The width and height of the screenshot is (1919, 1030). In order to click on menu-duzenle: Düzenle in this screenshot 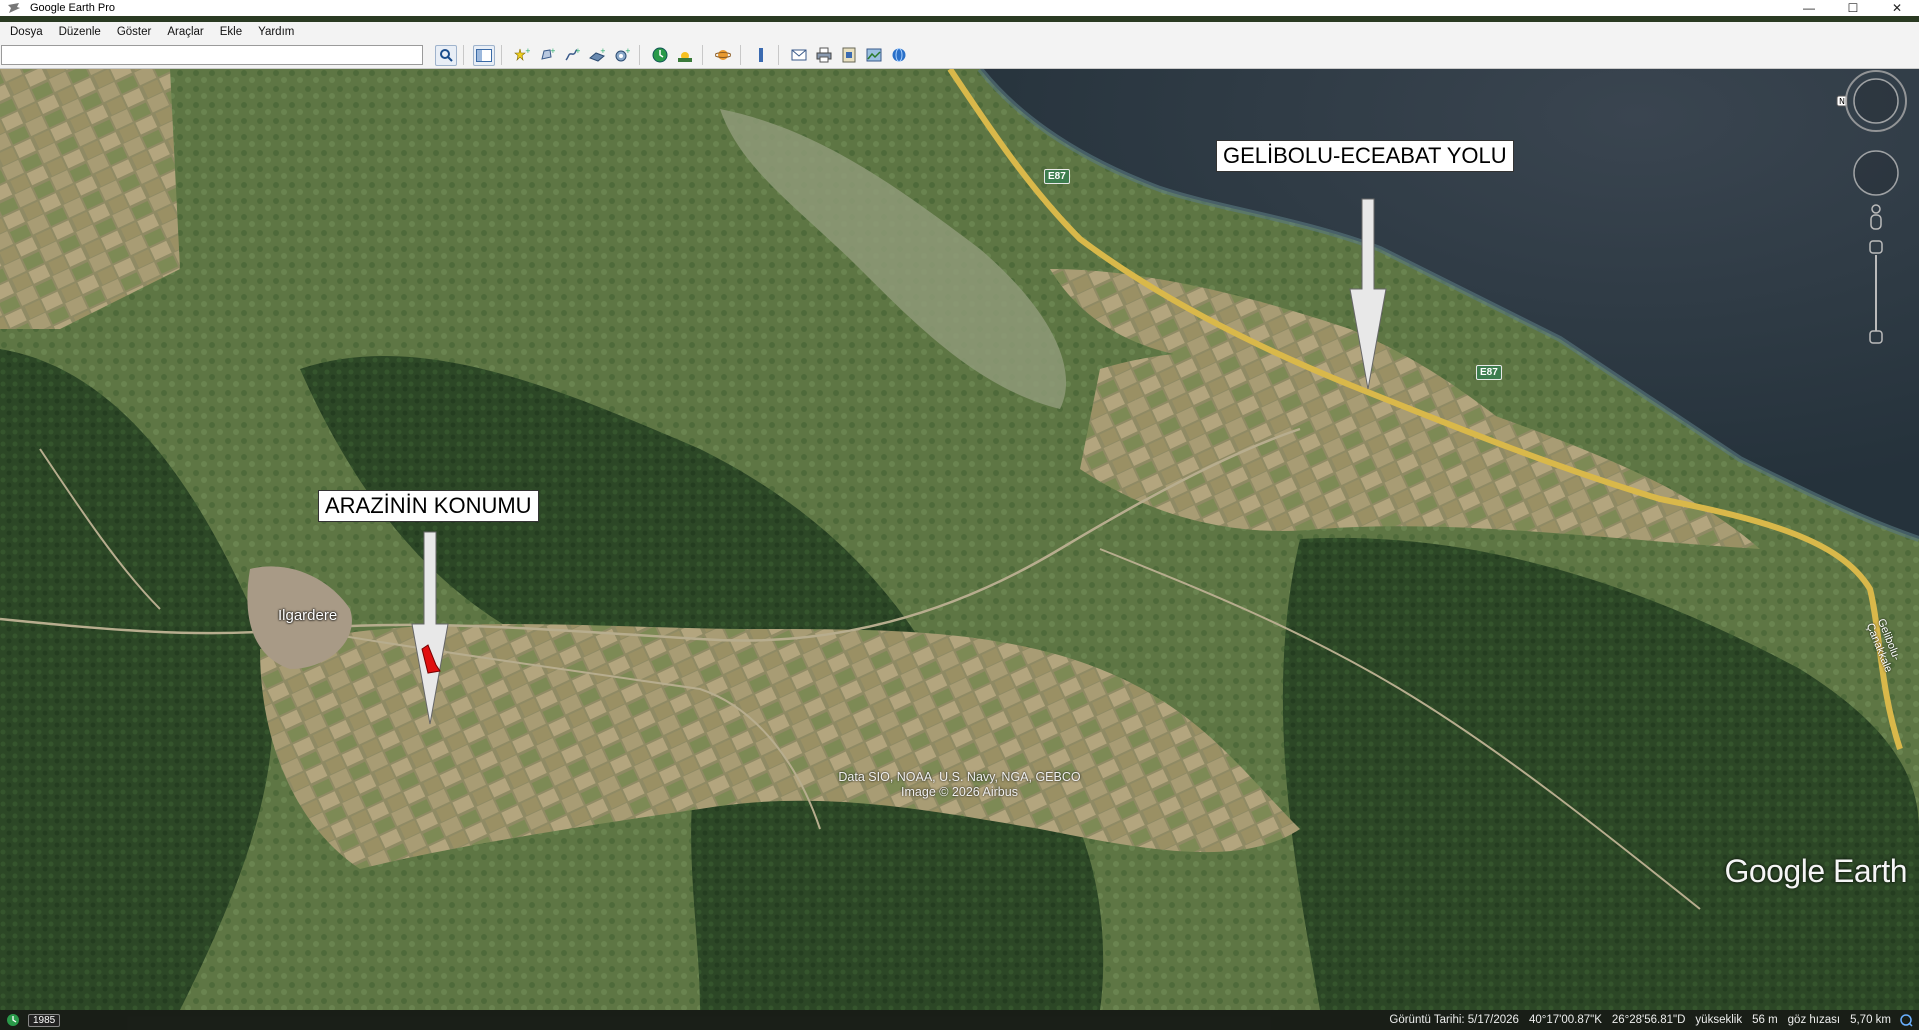, I will do `click(78, 32)`.